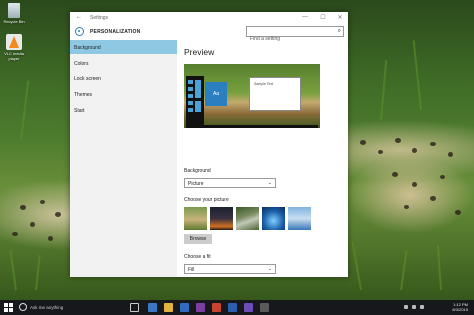  I want to click on close-button: ✕, so click(340, 17).